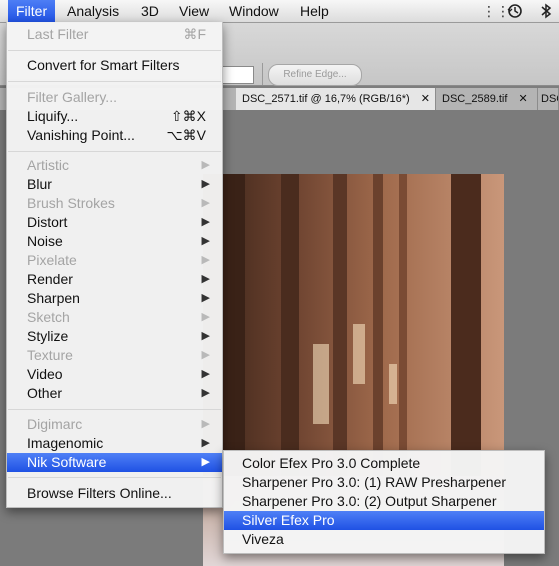 This screenshot has height=566, width=559. I want to click on grid-icon: ⋮⋮, so click(496, 11).